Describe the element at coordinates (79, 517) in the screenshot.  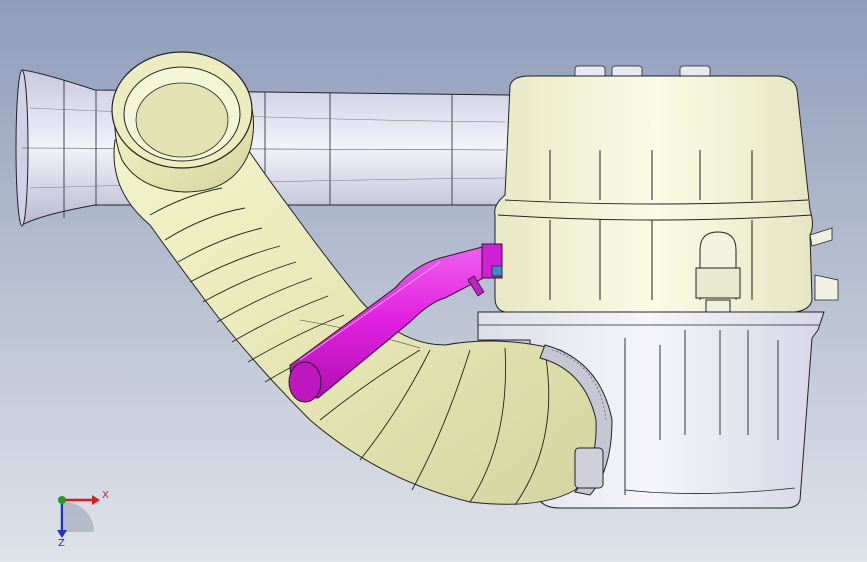
I see `triad-plane` at that location.